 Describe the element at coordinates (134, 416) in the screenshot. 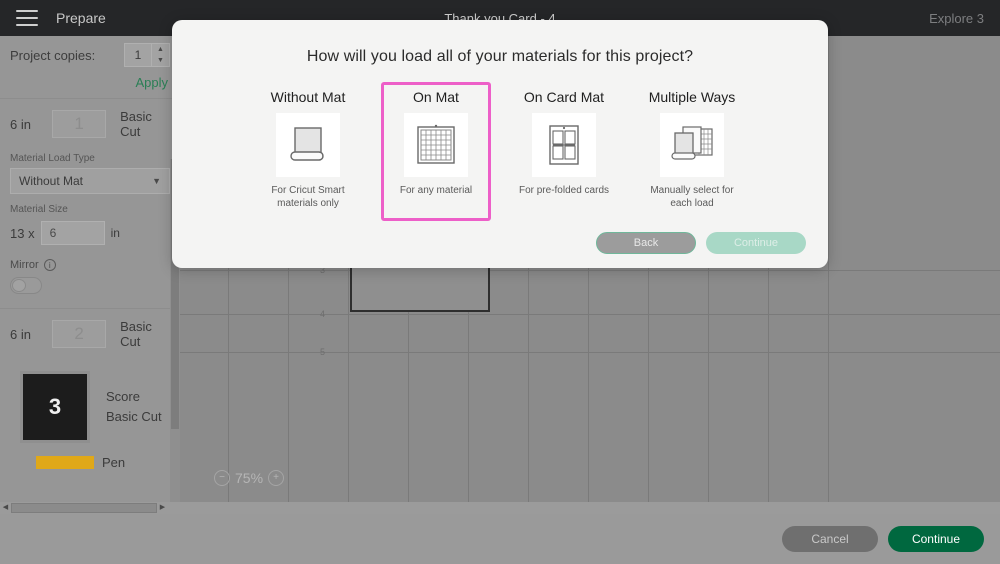

I see `score-layer-subtype: Basic Cut` at that location.